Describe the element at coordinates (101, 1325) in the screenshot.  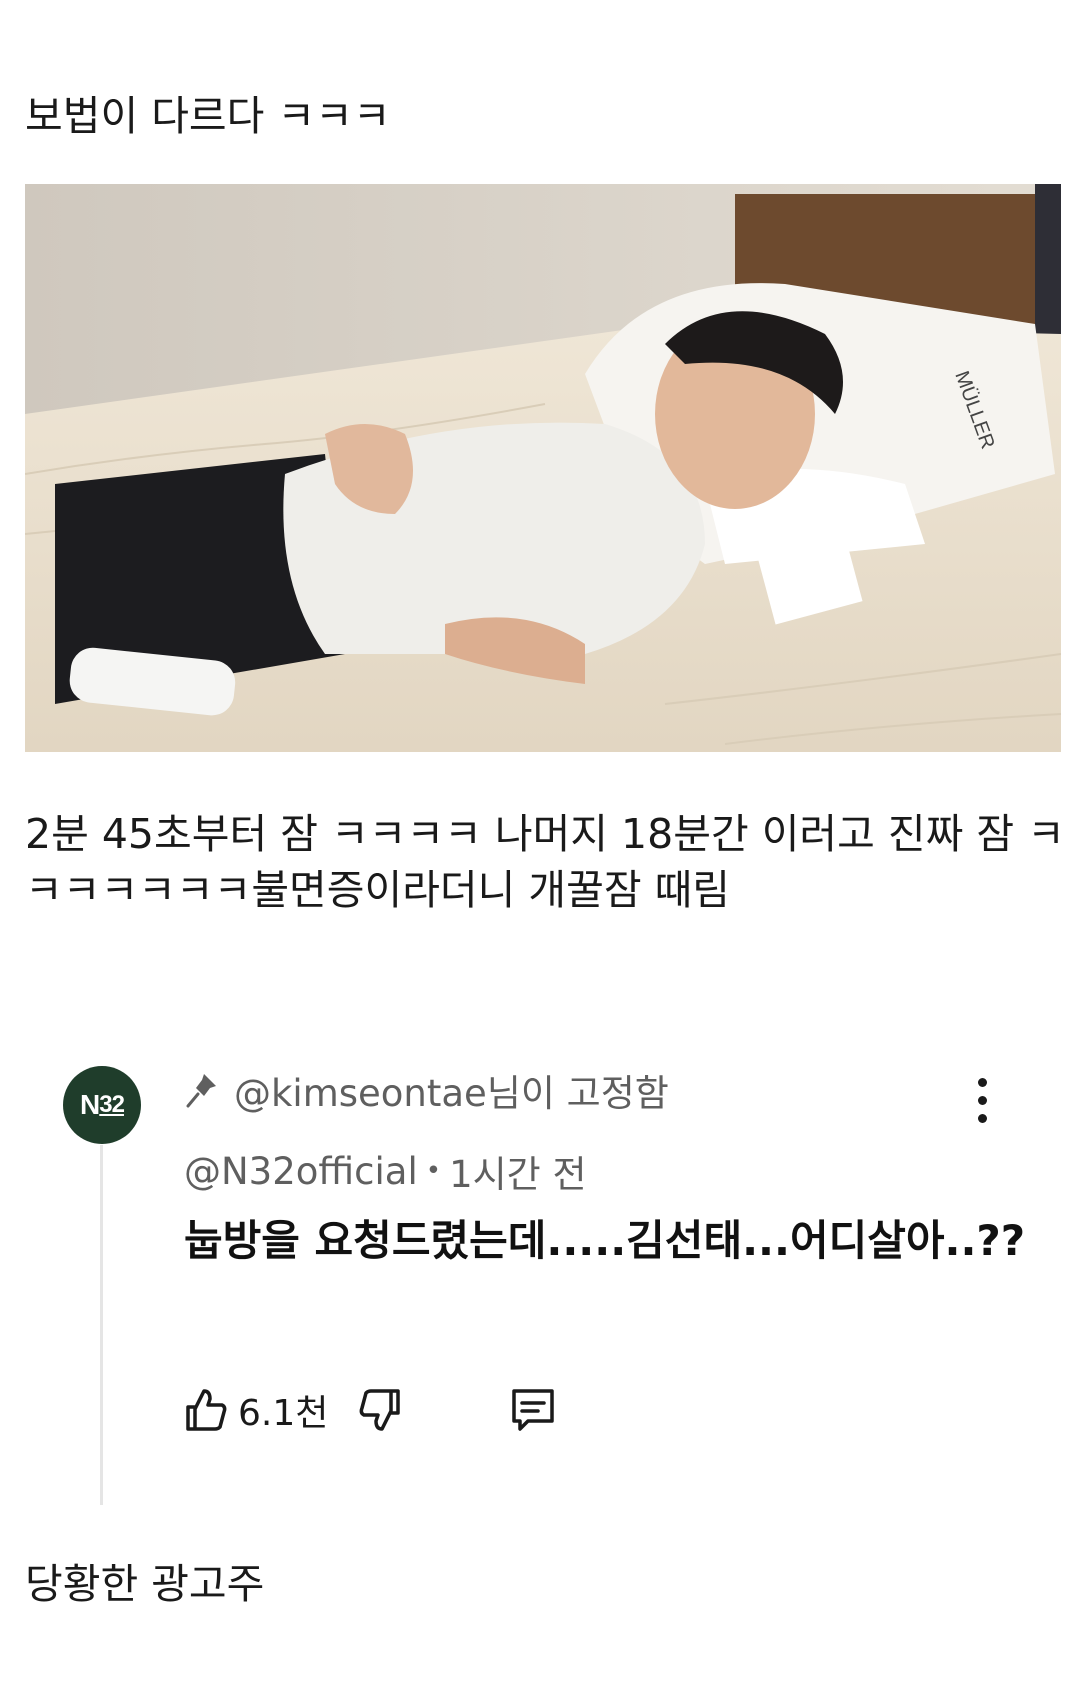
I see `thread-line` at that location.